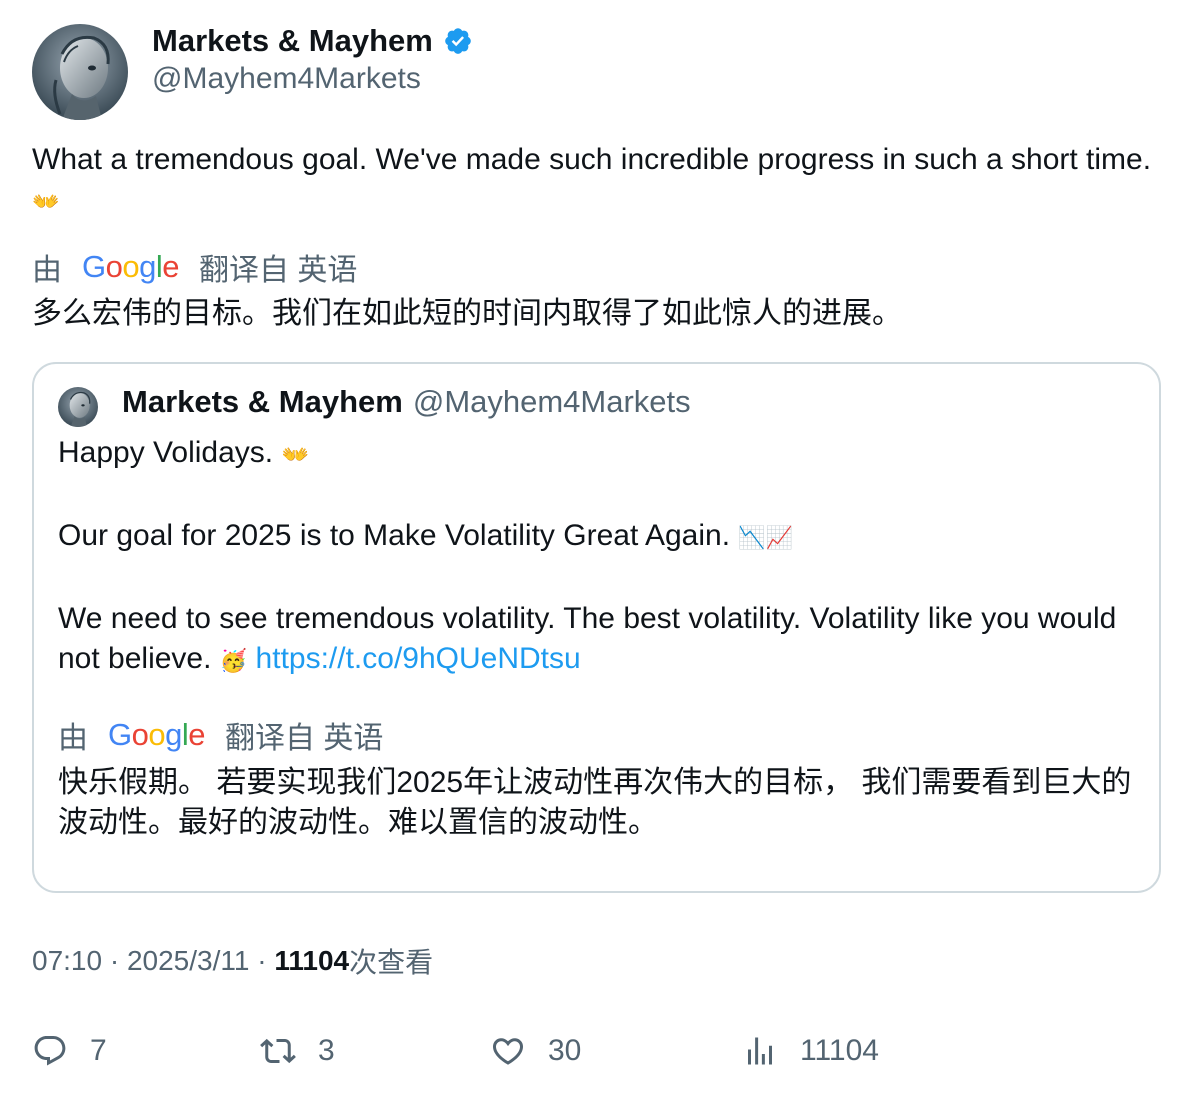 The width and height of the screenshot is (1196, 1096). I want to click on quoted-translation-attribution: 由 Google 翻译自 英语, so click(220, 735).